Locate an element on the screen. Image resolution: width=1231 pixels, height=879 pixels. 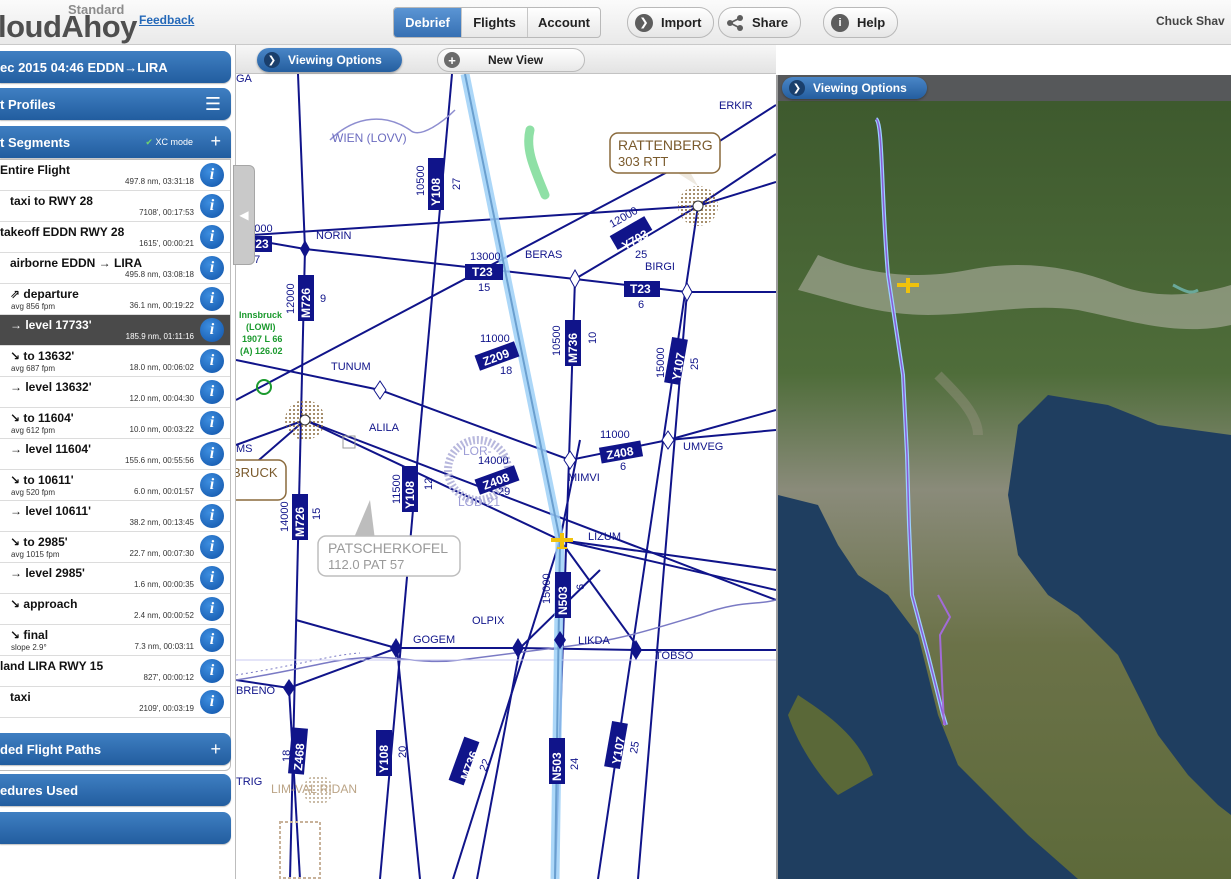
more-header is located at coordinates (115, 828).